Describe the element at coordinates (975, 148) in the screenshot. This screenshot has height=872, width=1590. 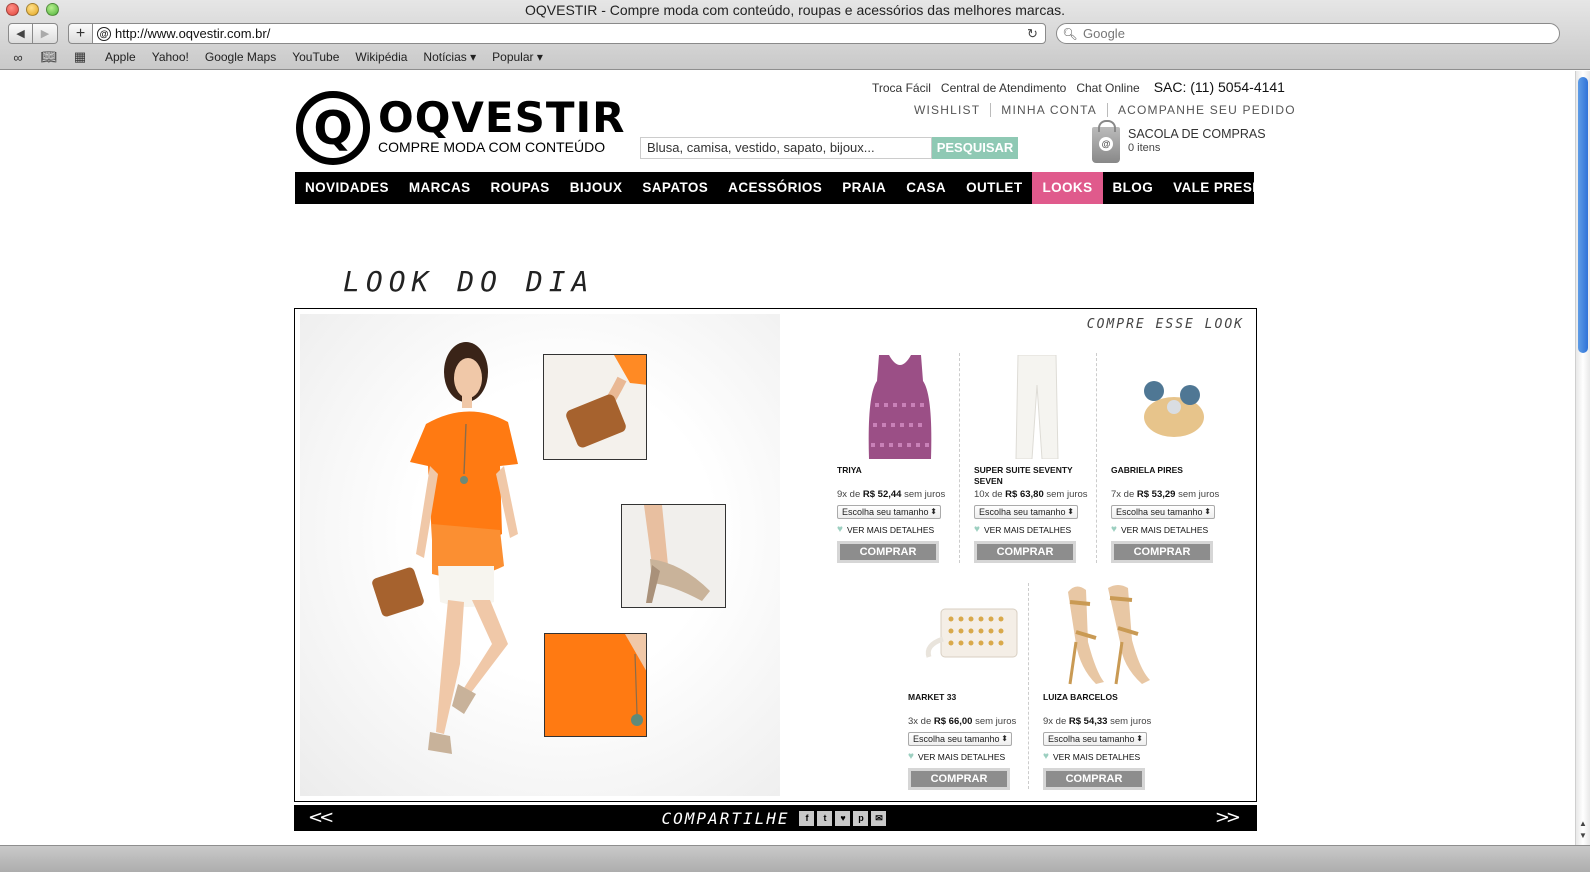
I see `site-search-button: PESQUISAR` at that location.